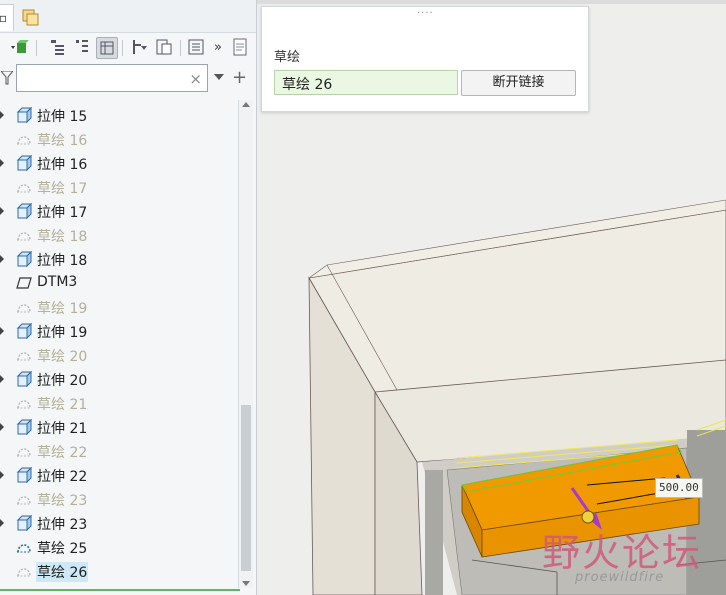 The height and width of the screenshot is (595, 726). I want to click on tree-item-label: 拉伸 20, so click(62, 381).